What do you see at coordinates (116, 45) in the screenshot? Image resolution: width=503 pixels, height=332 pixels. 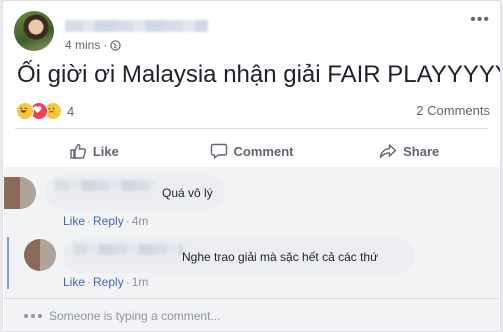 I see `globe-icon` at bounding box center [116, 45].